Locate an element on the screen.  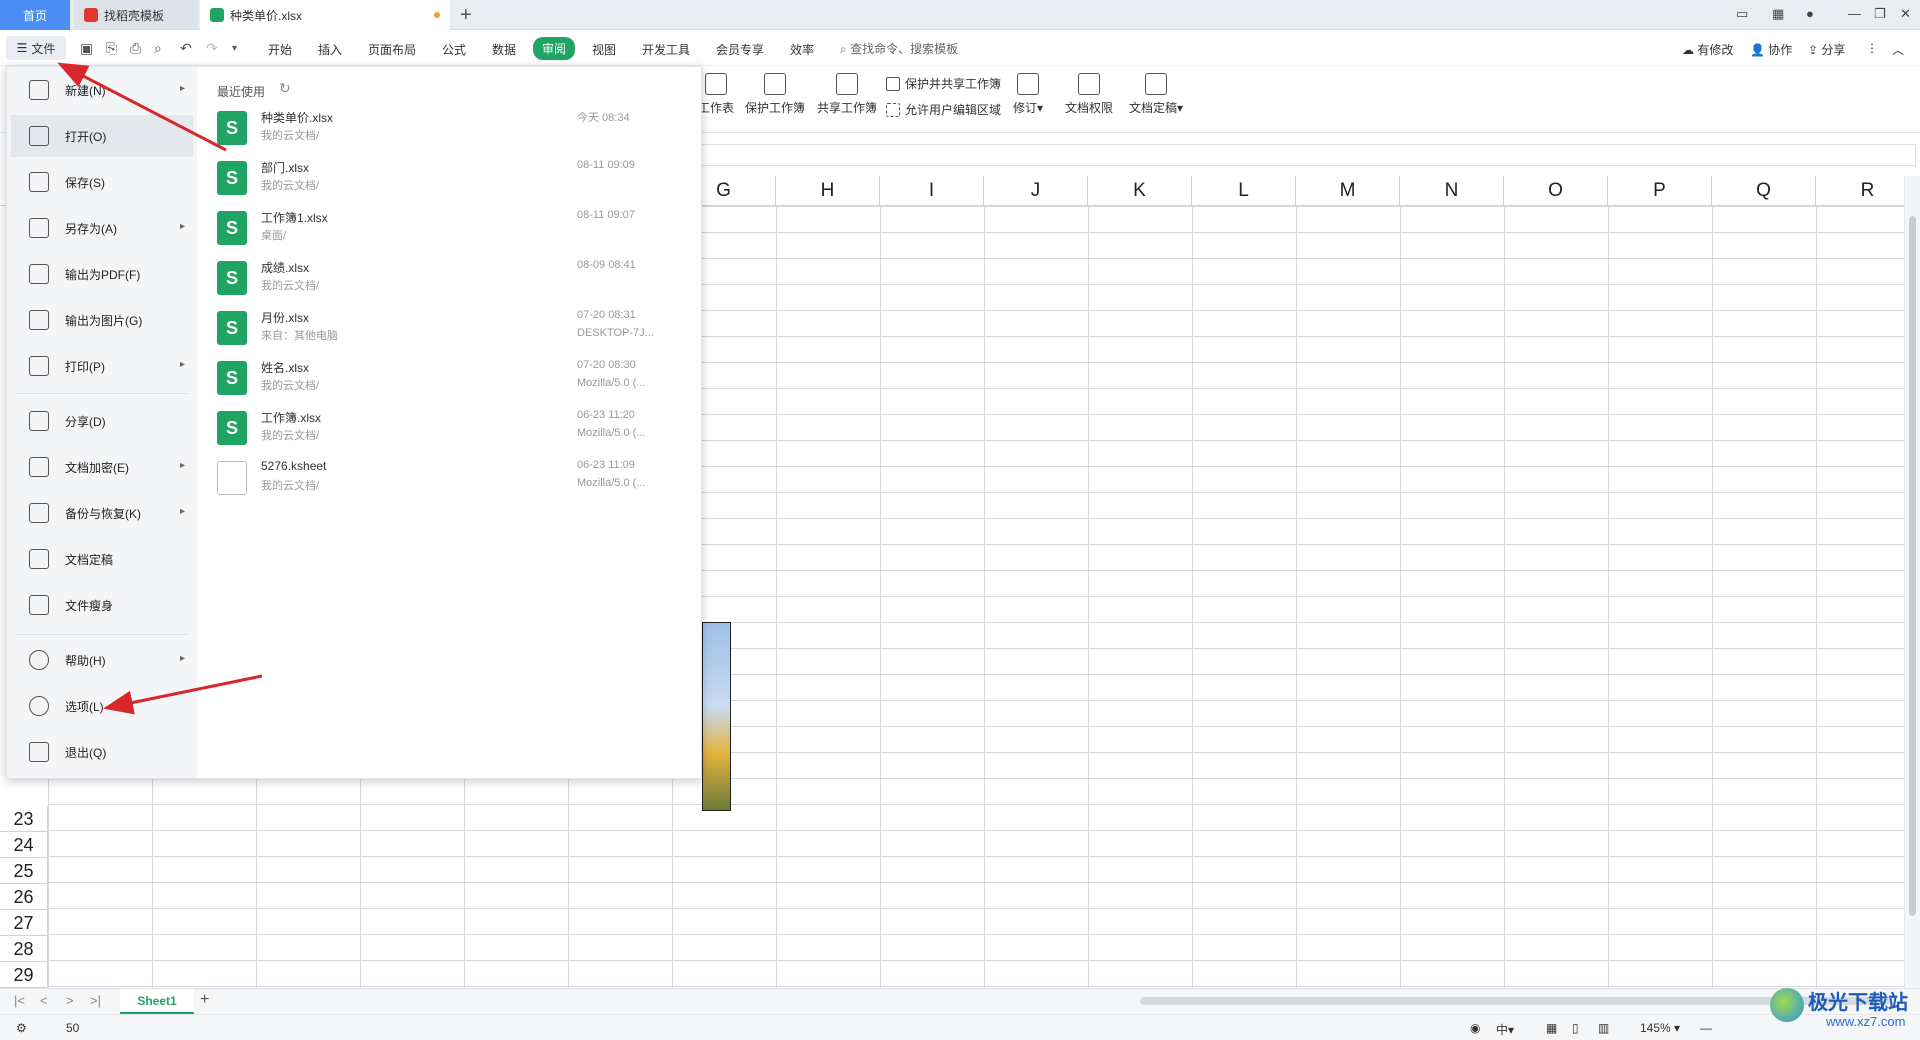
menu-exit: 退出(Q) is located at coordinates (102, 752).